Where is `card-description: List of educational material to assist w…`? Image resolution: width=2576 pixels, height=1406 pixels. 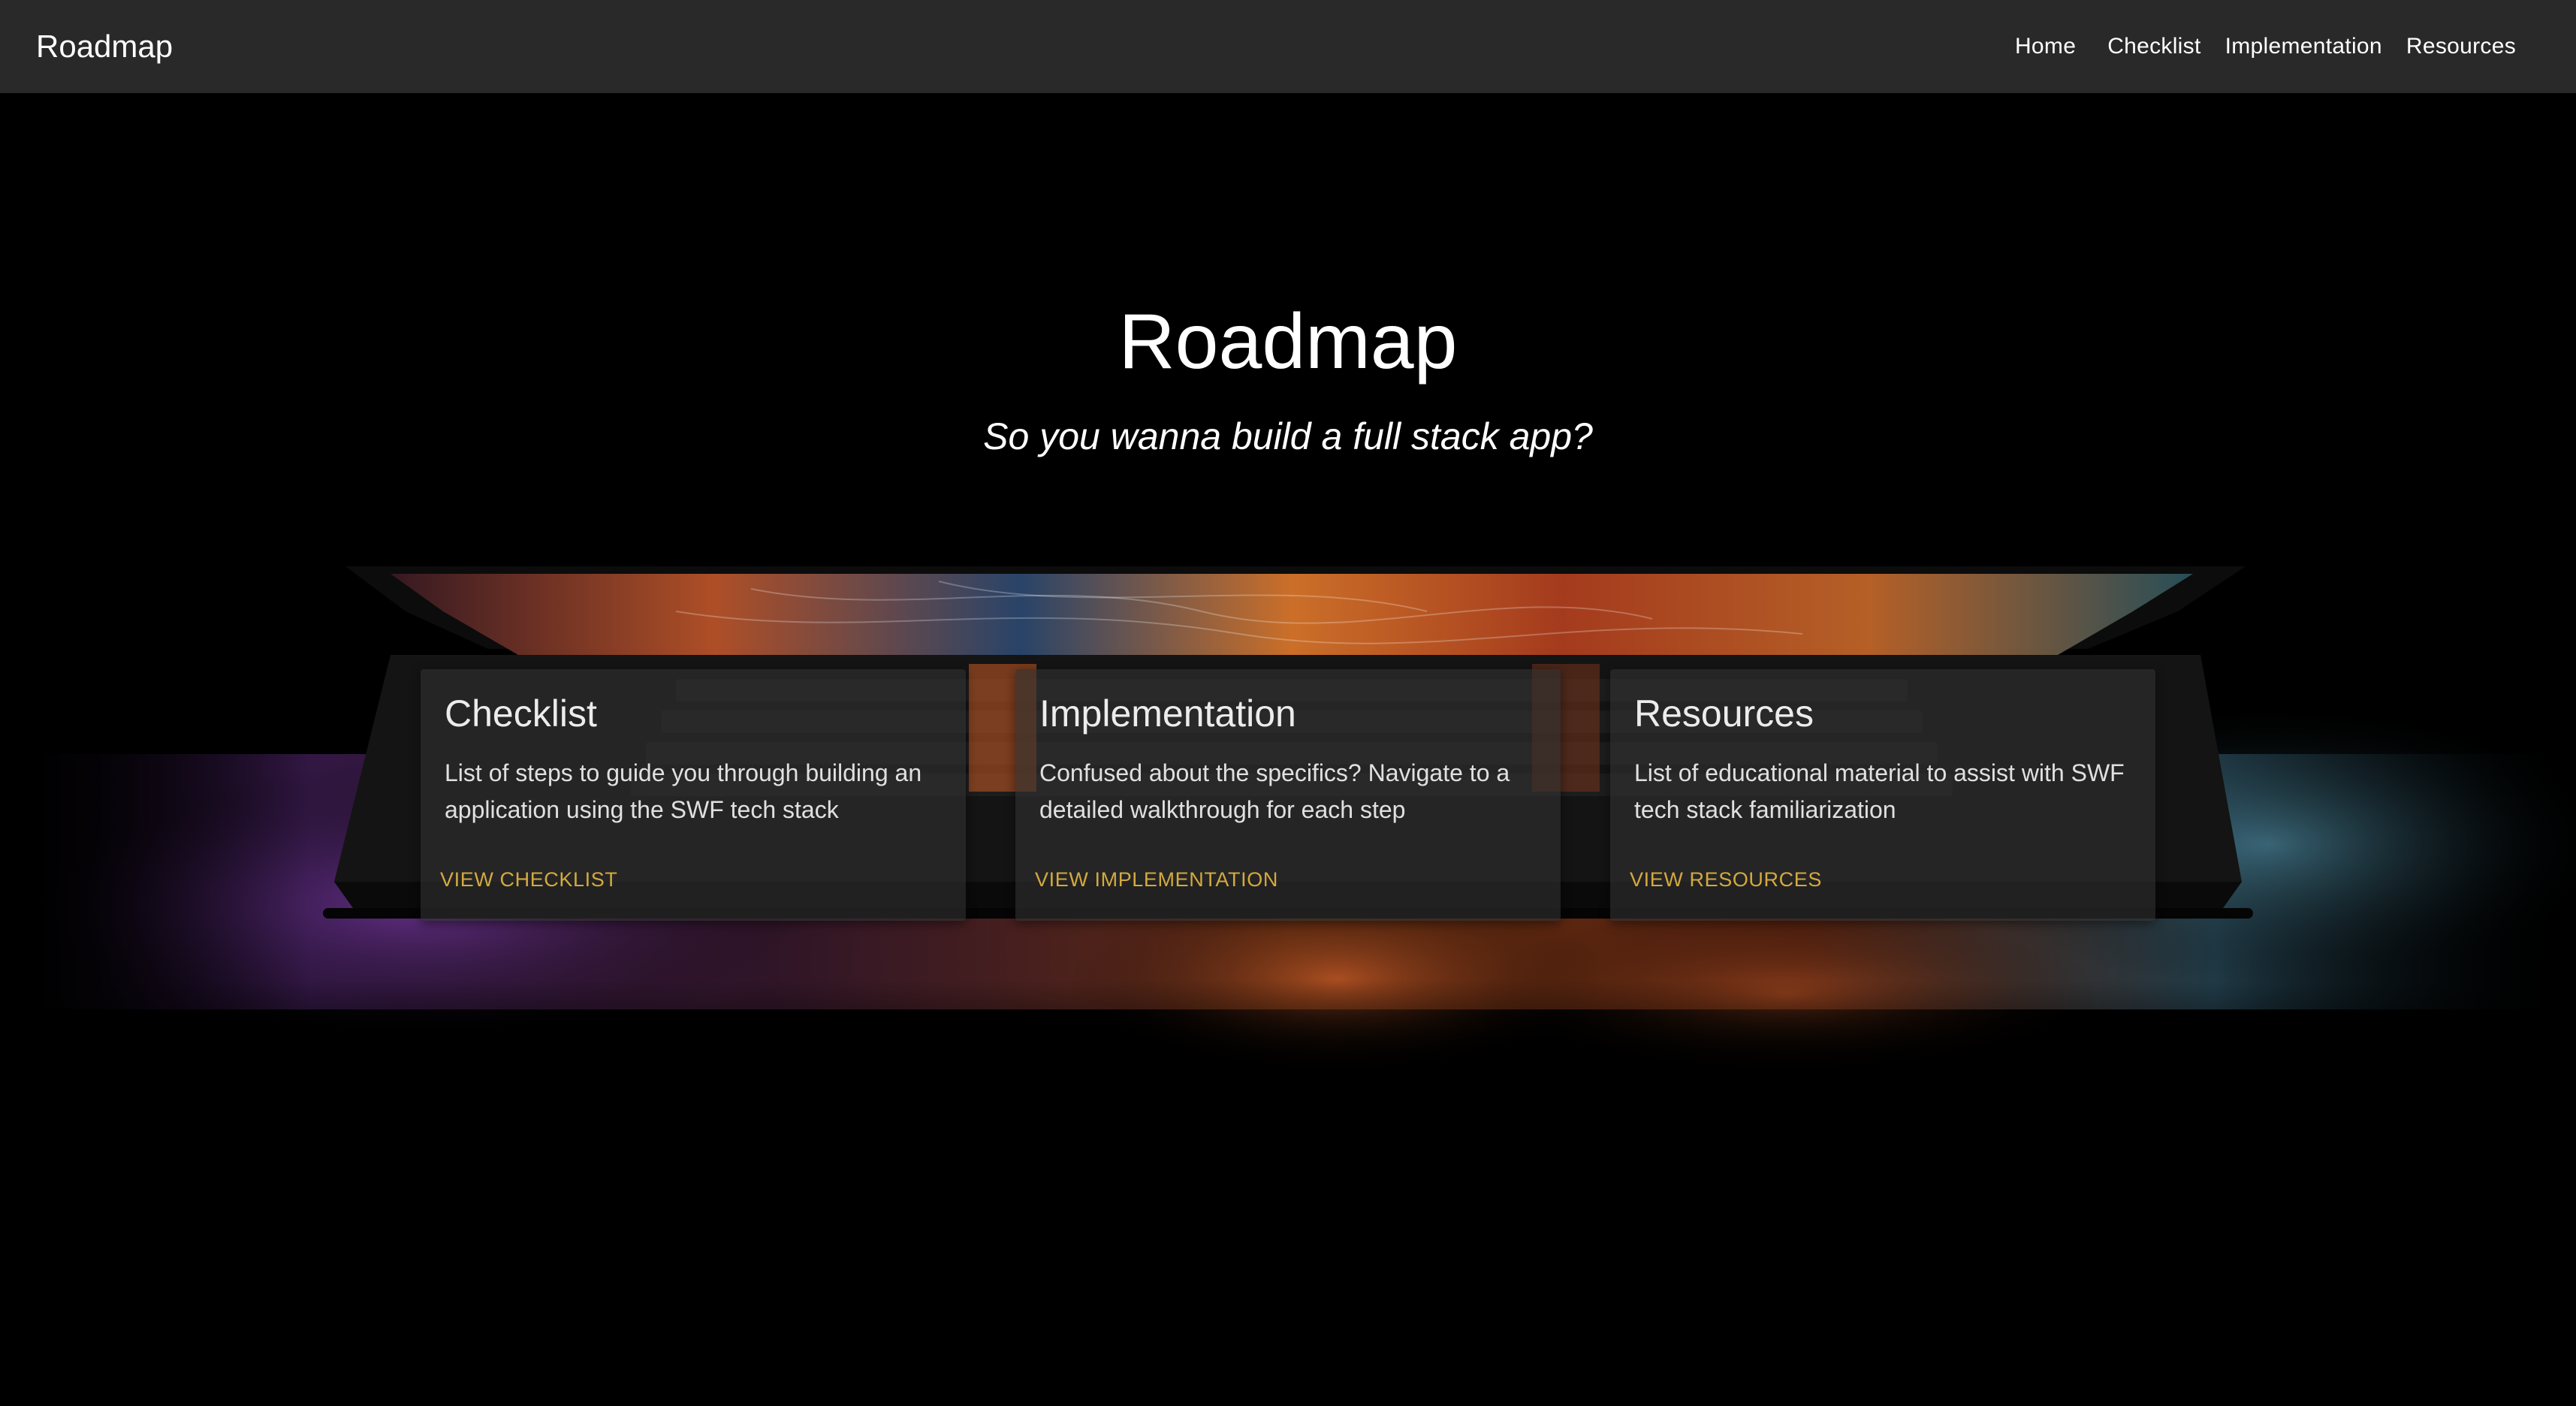
card-description: List of educational material to assist w… is located at coordinates (1879, 791).